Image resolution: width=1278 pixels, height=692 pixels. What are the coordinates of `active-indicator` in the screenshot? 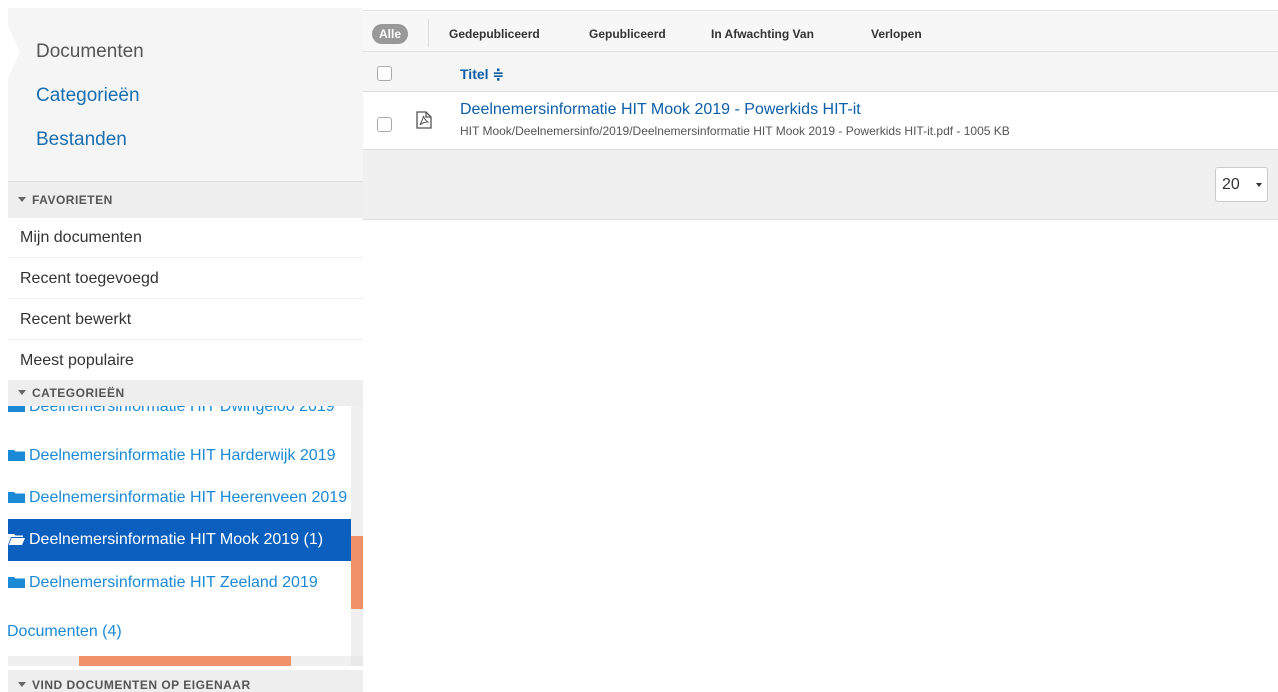 It's located at (14, 52).